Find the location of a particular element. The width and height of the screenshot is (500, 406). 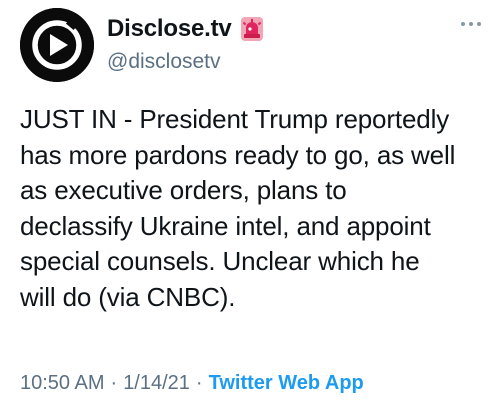

more-options-icon is located at coordinates (471, 24).